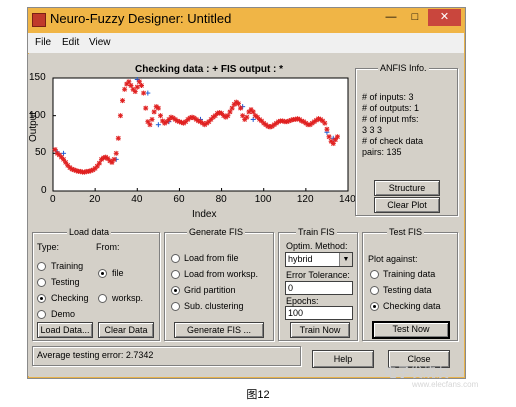 The image size is (516, 407). Describe the element at coordinates (179, 199) in the screenshot. I see `x-tick-label: 60` at that location.